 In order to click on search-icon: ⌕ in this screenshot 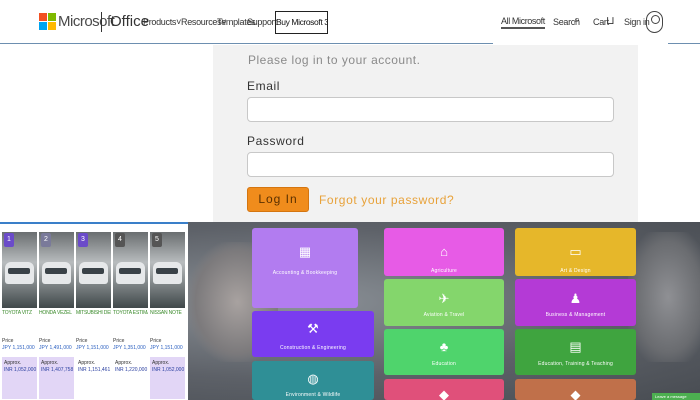, I will do `click(577, 20)`.